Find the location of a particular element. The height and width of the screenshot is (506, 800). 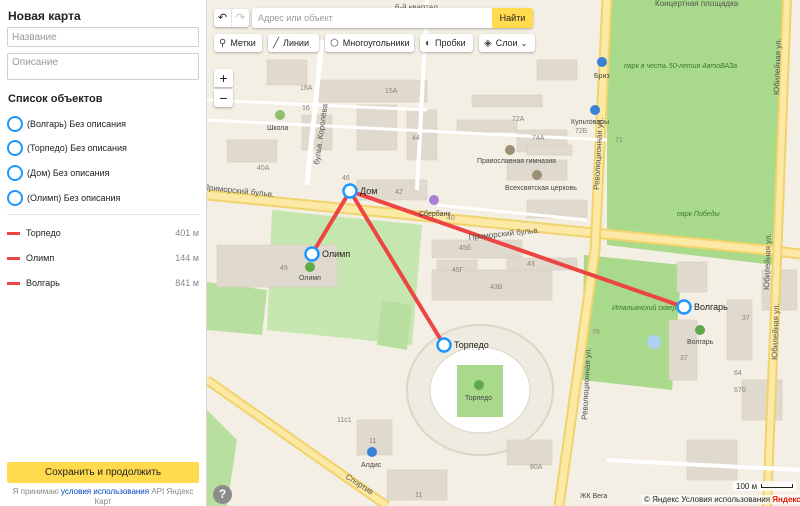

house-number: 40А is located at coordinates (263, 168).